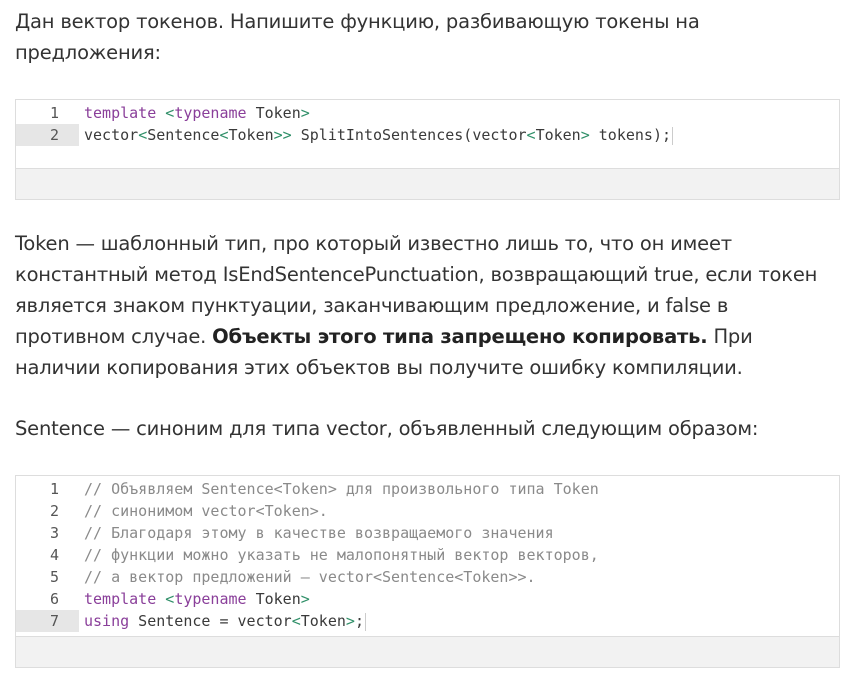 The width and height of the screenshot is (859, 679). Describe the element at coordinates (427, 183) in the screenshot. I see `code-editor-1-footer` at that location.